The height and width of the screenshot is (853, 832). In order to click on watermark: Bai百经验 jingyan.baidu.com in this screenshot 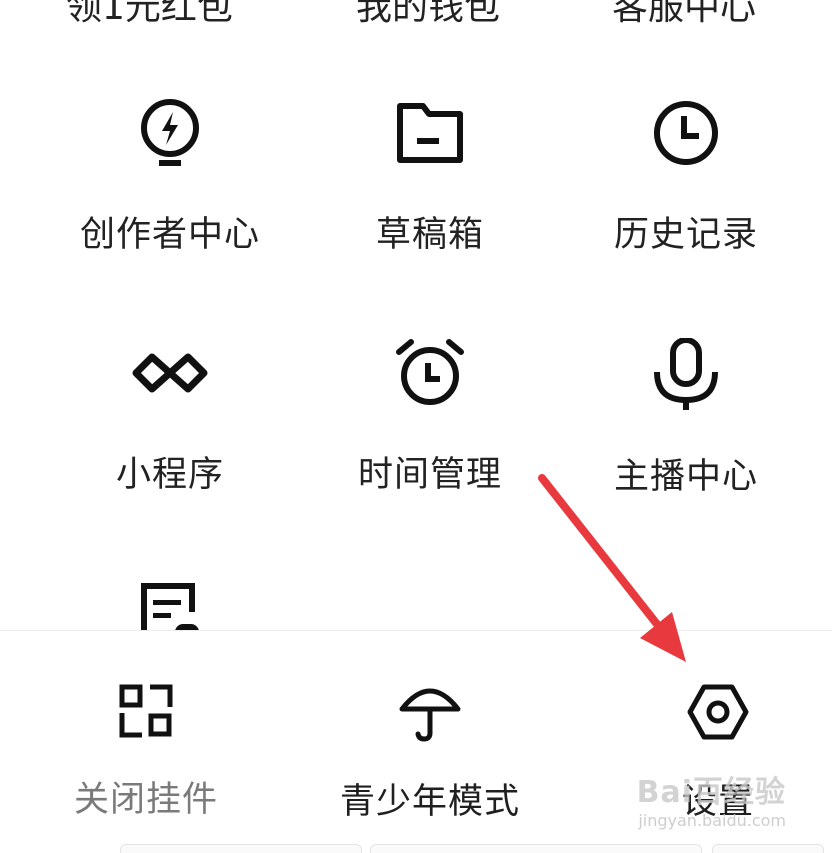, I will do `click(711, 798)`.